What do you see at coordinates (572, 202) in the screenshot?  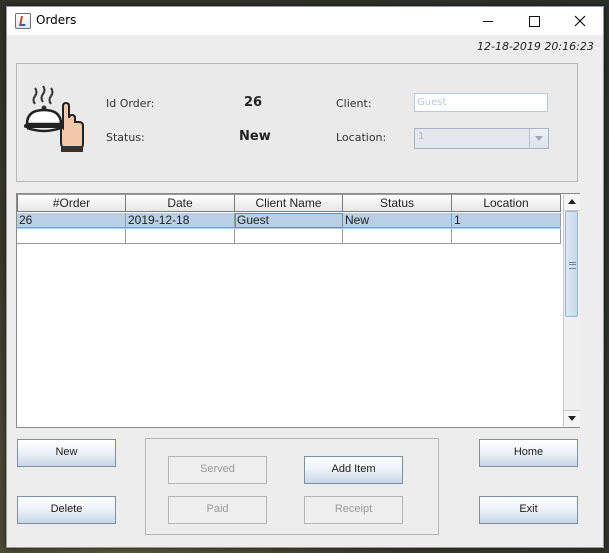 I see `scroll-up-icon` at bounding box center [572, 202].